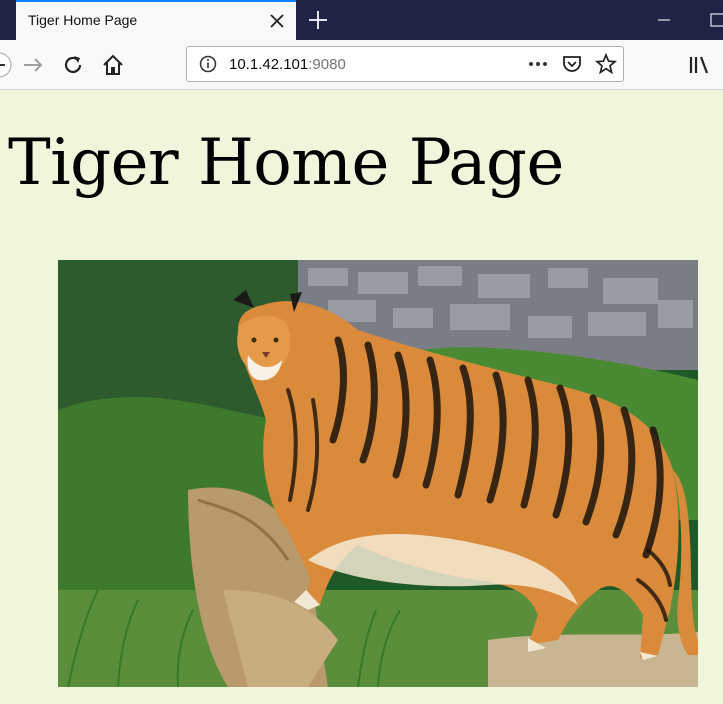  What do you see at coordinates (156, 20) in the screenshot?
I see `browser-tab: Tiger Home Page` at bounding box center [156, 20].